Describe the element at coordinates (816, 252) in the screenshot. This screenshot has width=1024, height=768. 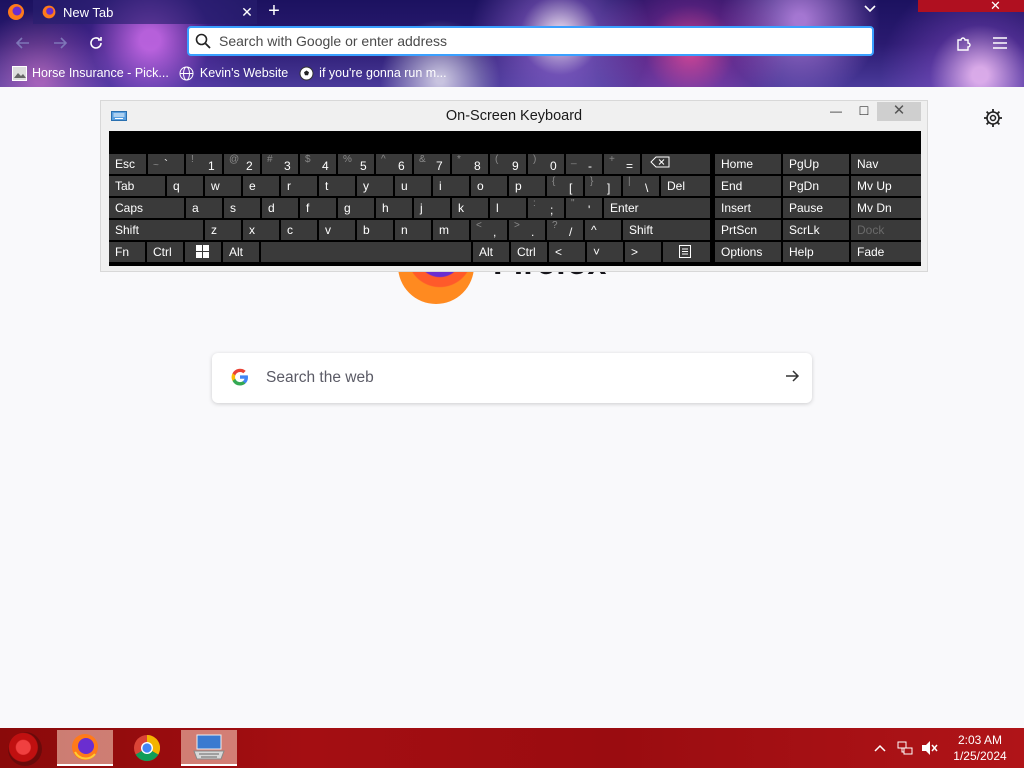
I see `key-help: Help` at that location.